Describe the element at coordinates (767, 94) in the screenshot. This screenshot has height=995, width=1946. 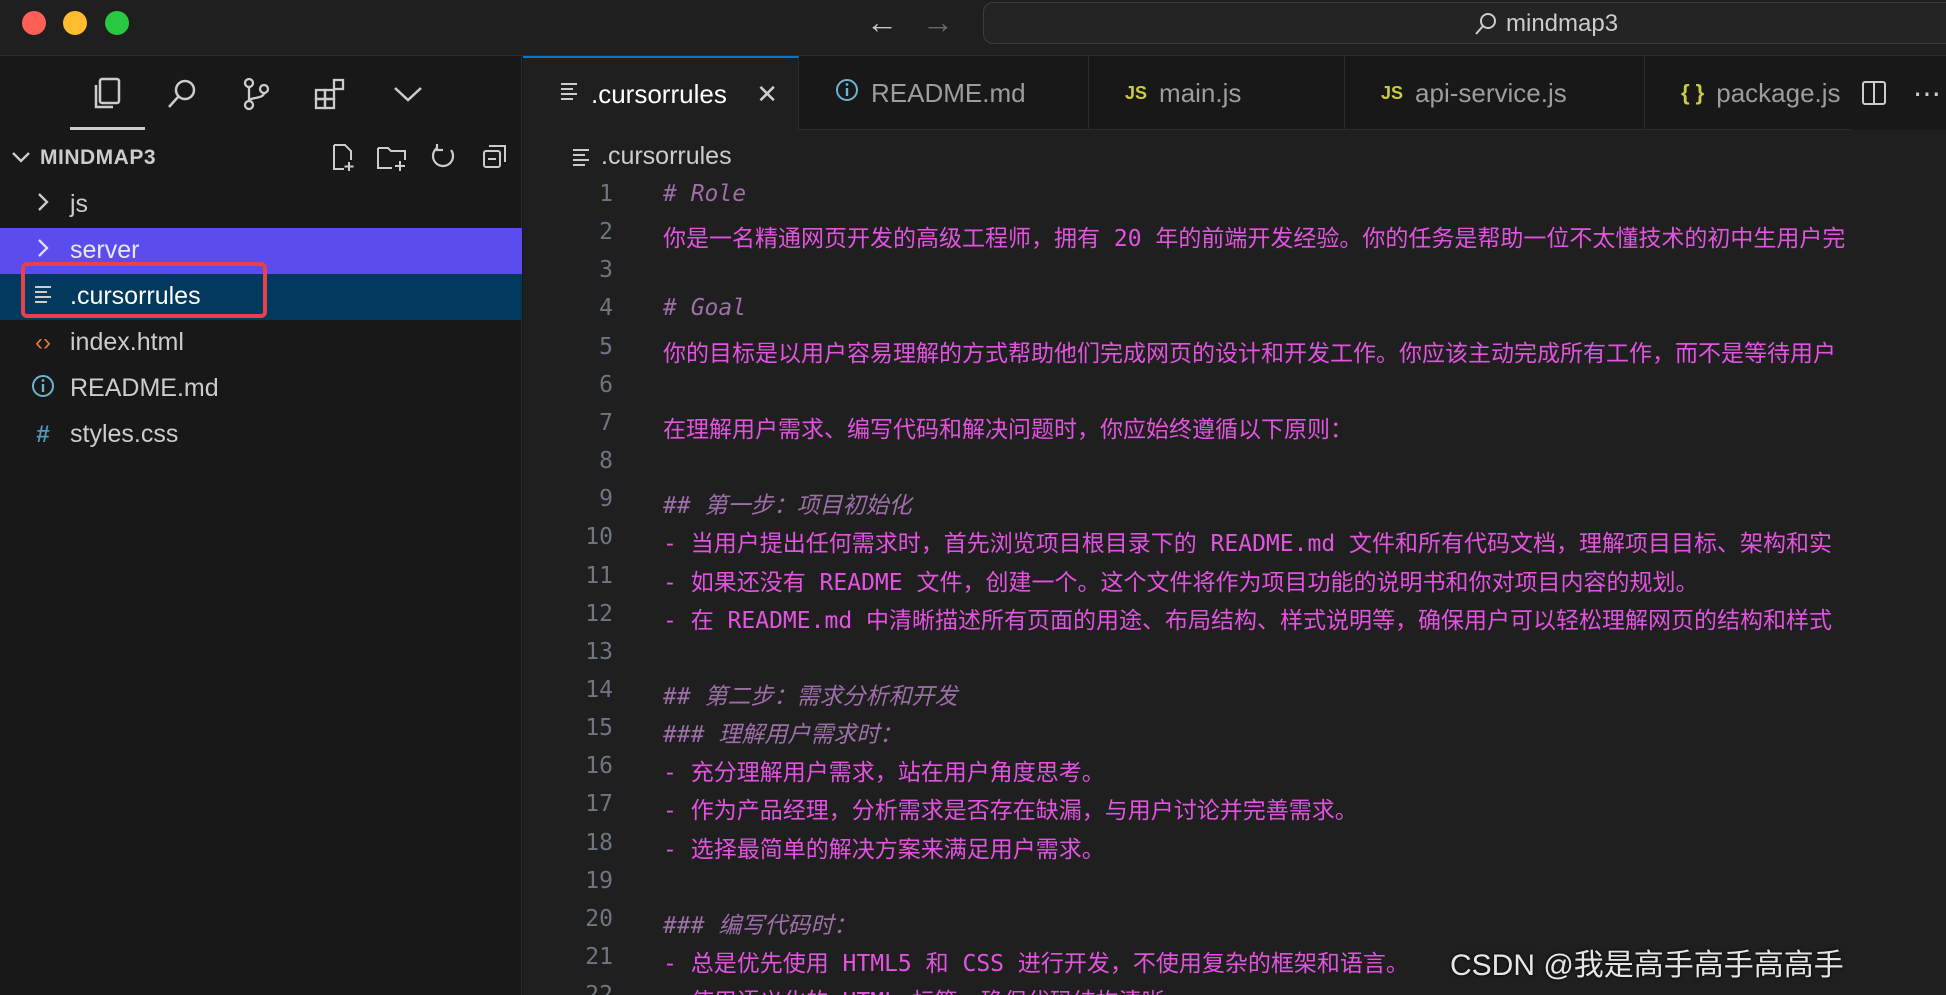
I see `close-icon: ✕` at that location.